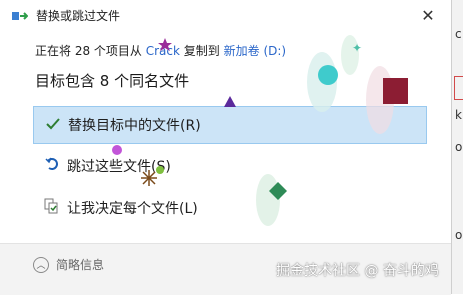 This screenshot has width=463, height=295. I want to click on skip-icon, so click(52, 166).